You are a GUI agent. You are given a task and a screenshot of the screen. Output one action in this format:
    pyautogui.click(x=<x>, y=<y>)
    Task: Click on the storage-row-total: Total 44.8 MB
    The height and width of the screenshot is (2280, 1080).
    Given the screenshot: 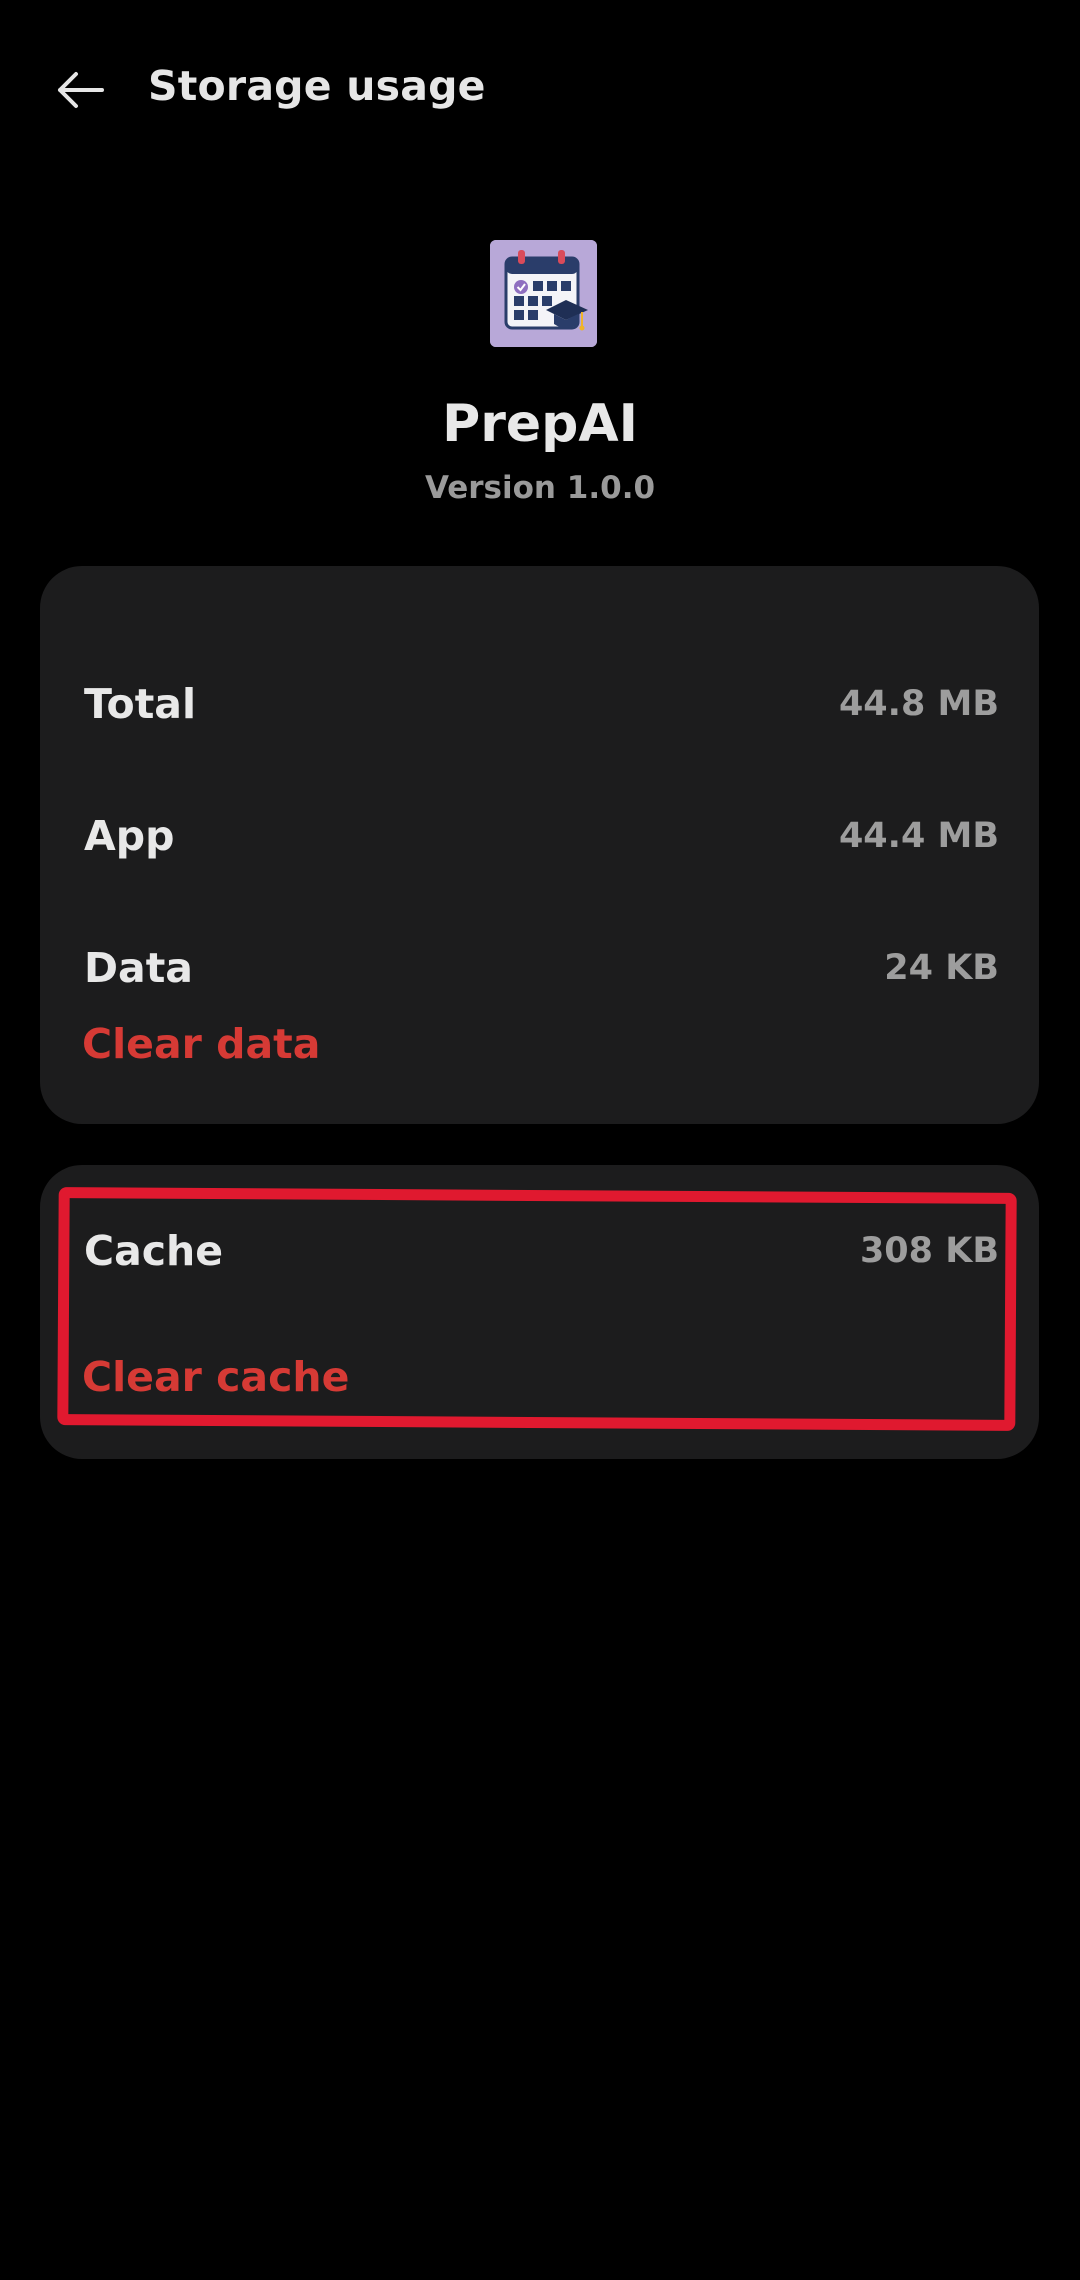 What is the action you would take?
    pyautogui.click(x=539, y=704)
    